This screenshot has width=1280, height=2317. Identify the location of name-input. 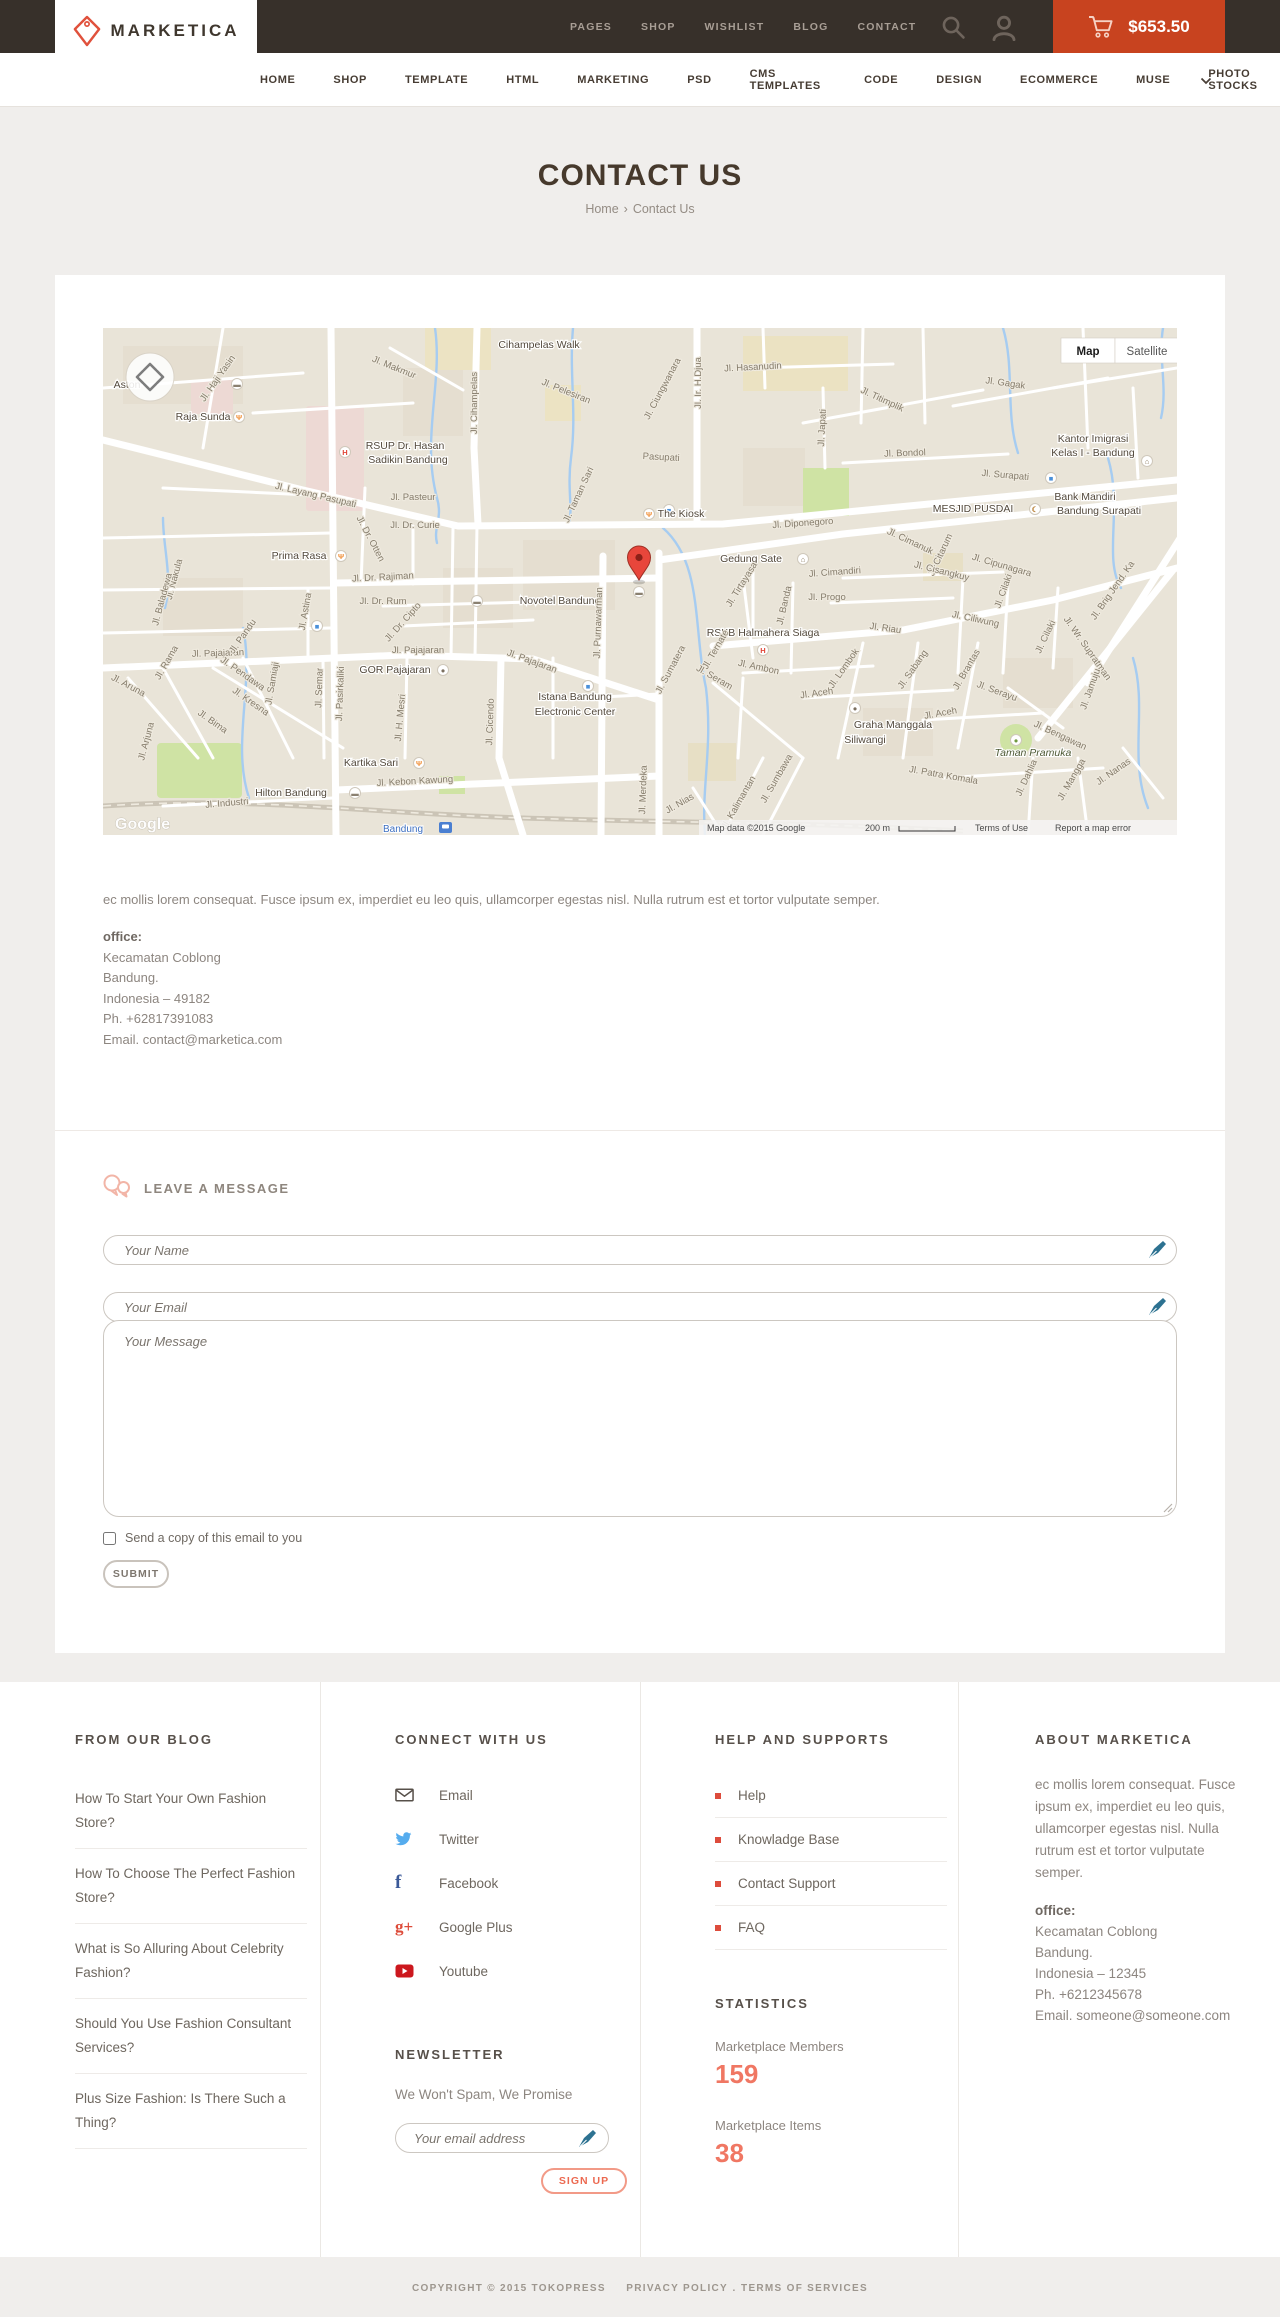
(640, 1250).